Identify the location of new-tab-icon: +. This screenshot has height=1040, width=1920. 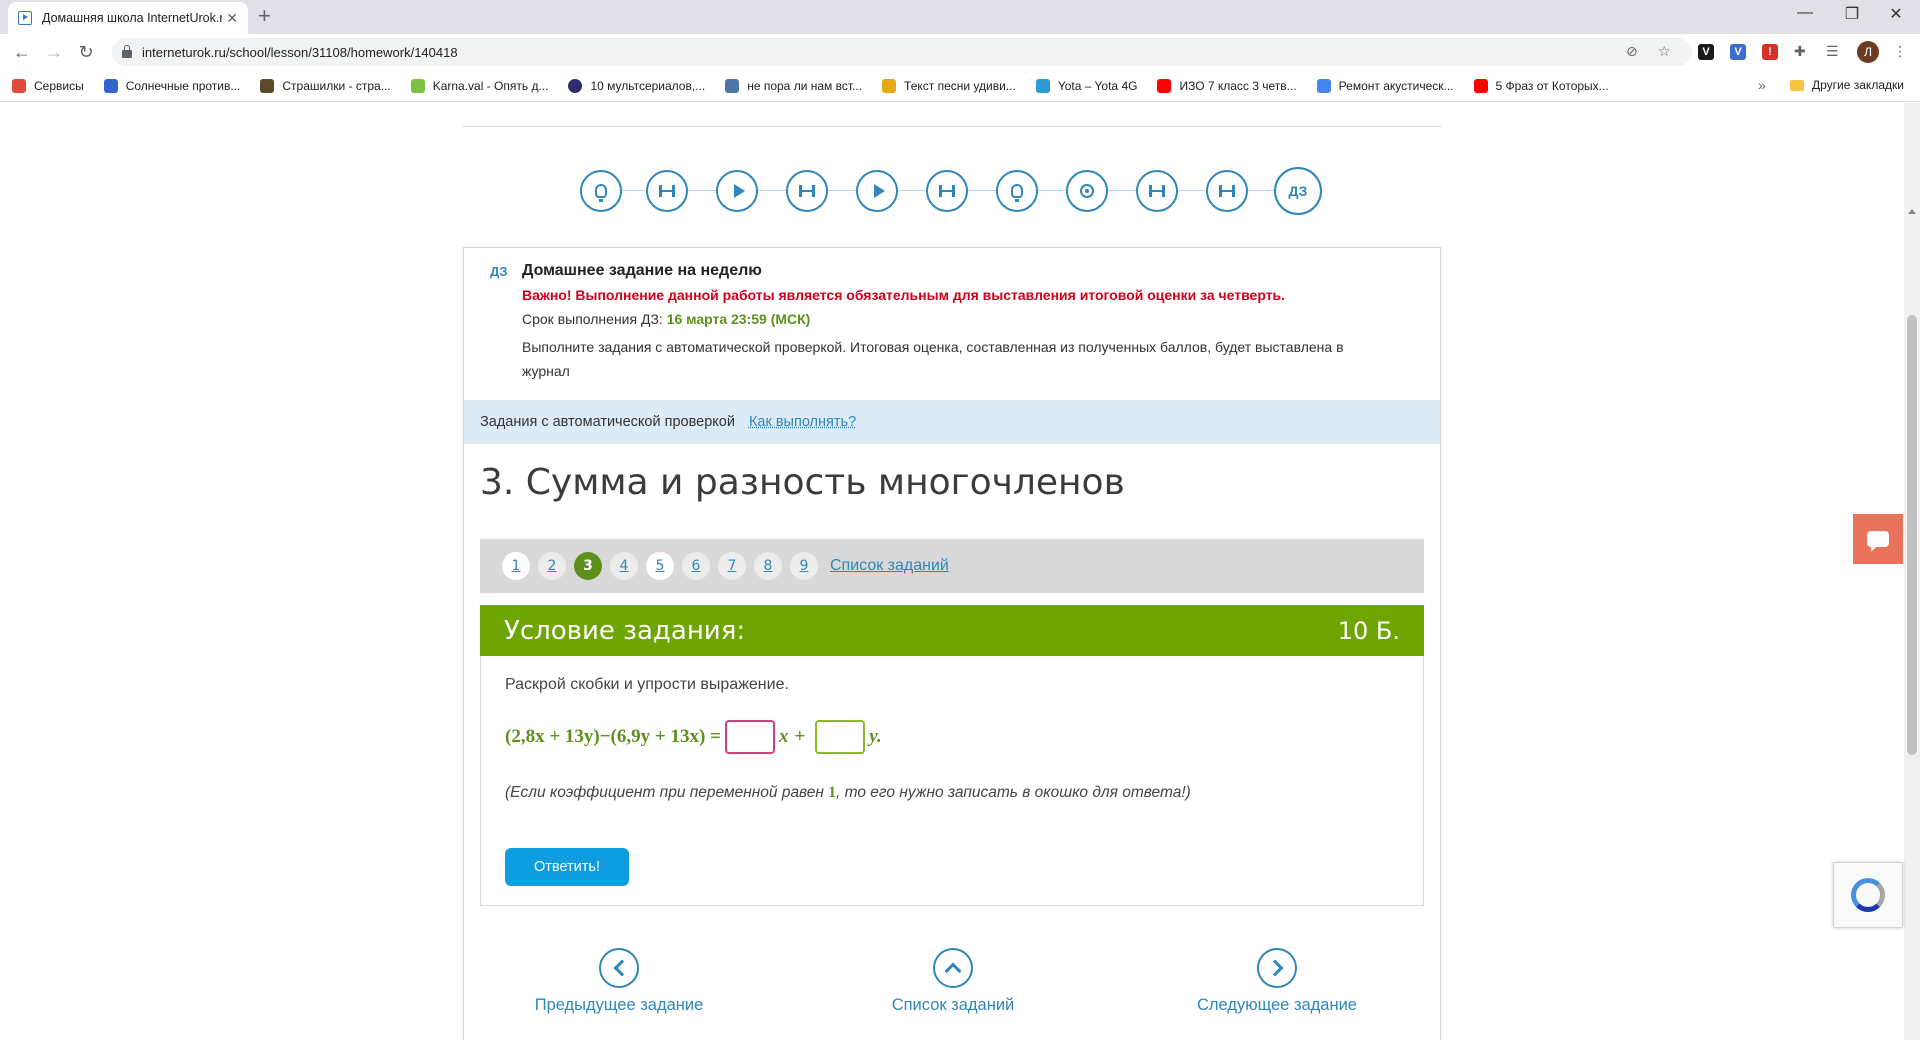
(264, 16).